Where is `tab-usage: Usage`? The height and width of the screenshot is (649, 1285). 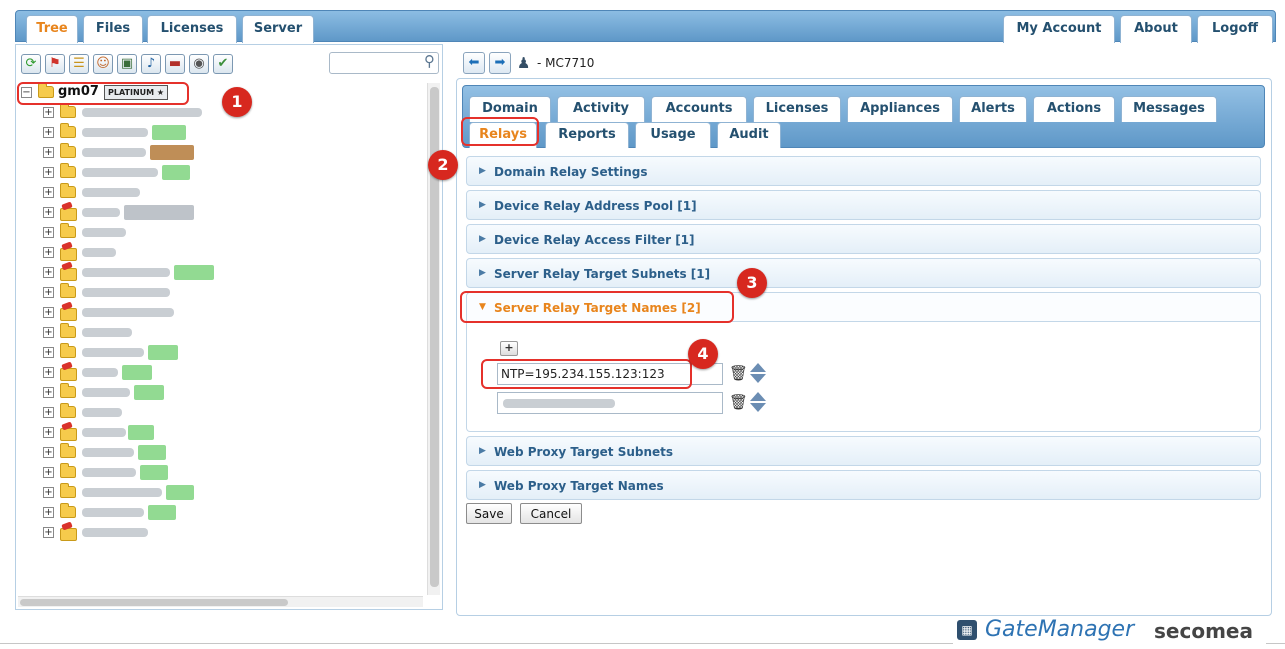 tab-usage: Usage is located at coordinates (673, 135).